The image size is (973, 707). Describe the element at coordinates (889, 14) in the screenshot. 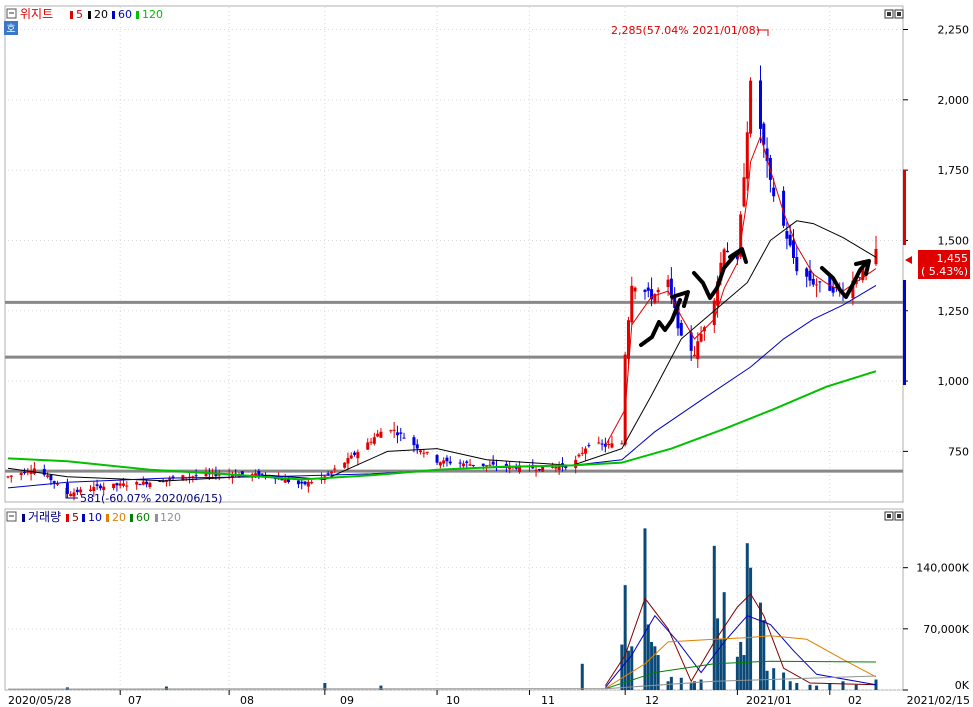

I see `maximize-icon-glyph` at that location.